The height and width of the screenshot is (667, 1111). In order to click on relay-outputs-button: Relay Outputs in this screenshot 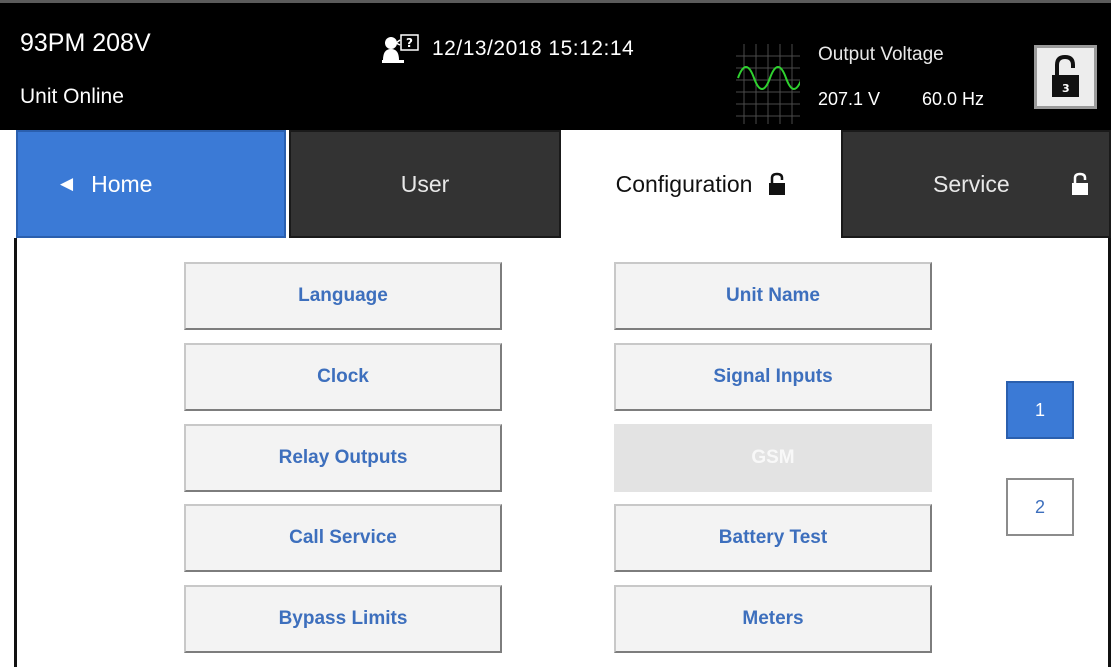, I will do `click(343, 458)`.